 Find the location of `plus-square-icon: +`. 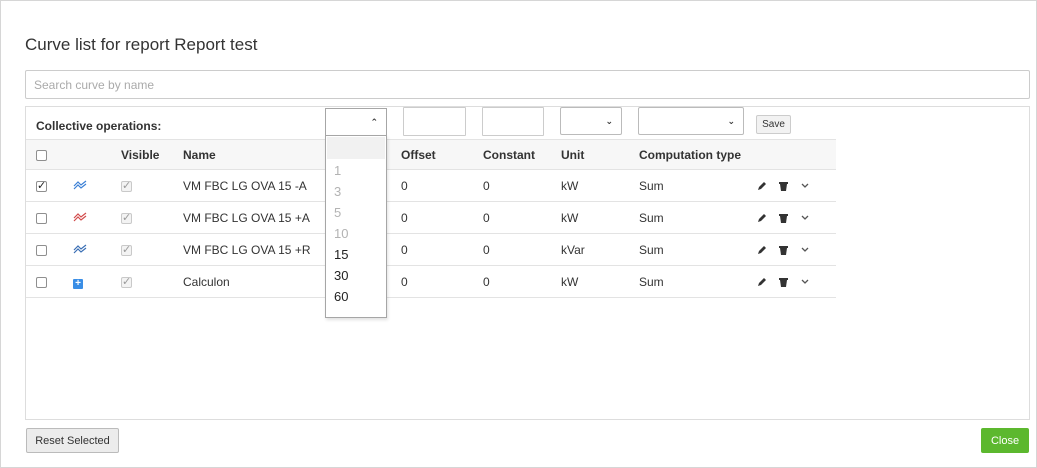

plus-square-icon: + is located at coordinates (78, 283).